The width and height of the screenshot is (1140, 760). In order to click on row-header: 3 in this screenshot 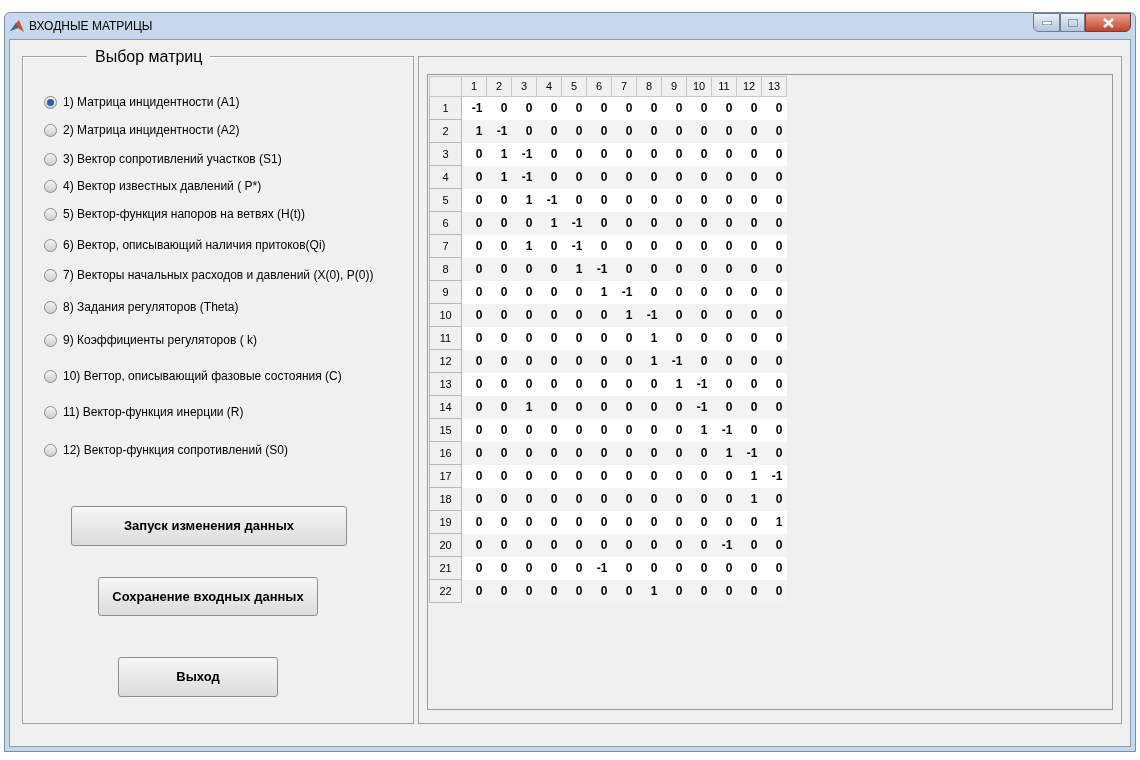, I will do `click(445, 154)`.